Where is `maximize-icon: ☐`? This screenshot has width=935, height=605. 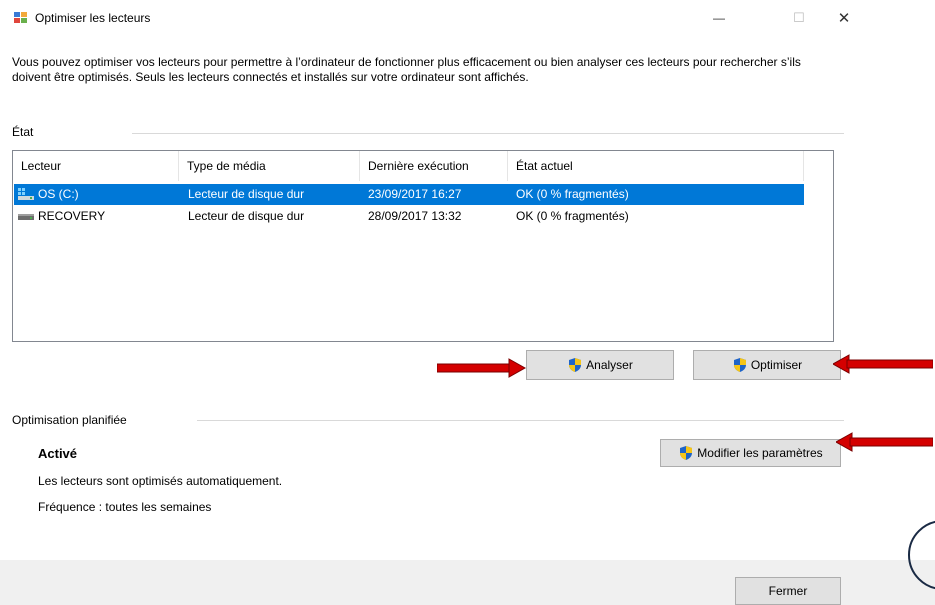
maximize-icon: ☐ is located at coordinates (799, 17).